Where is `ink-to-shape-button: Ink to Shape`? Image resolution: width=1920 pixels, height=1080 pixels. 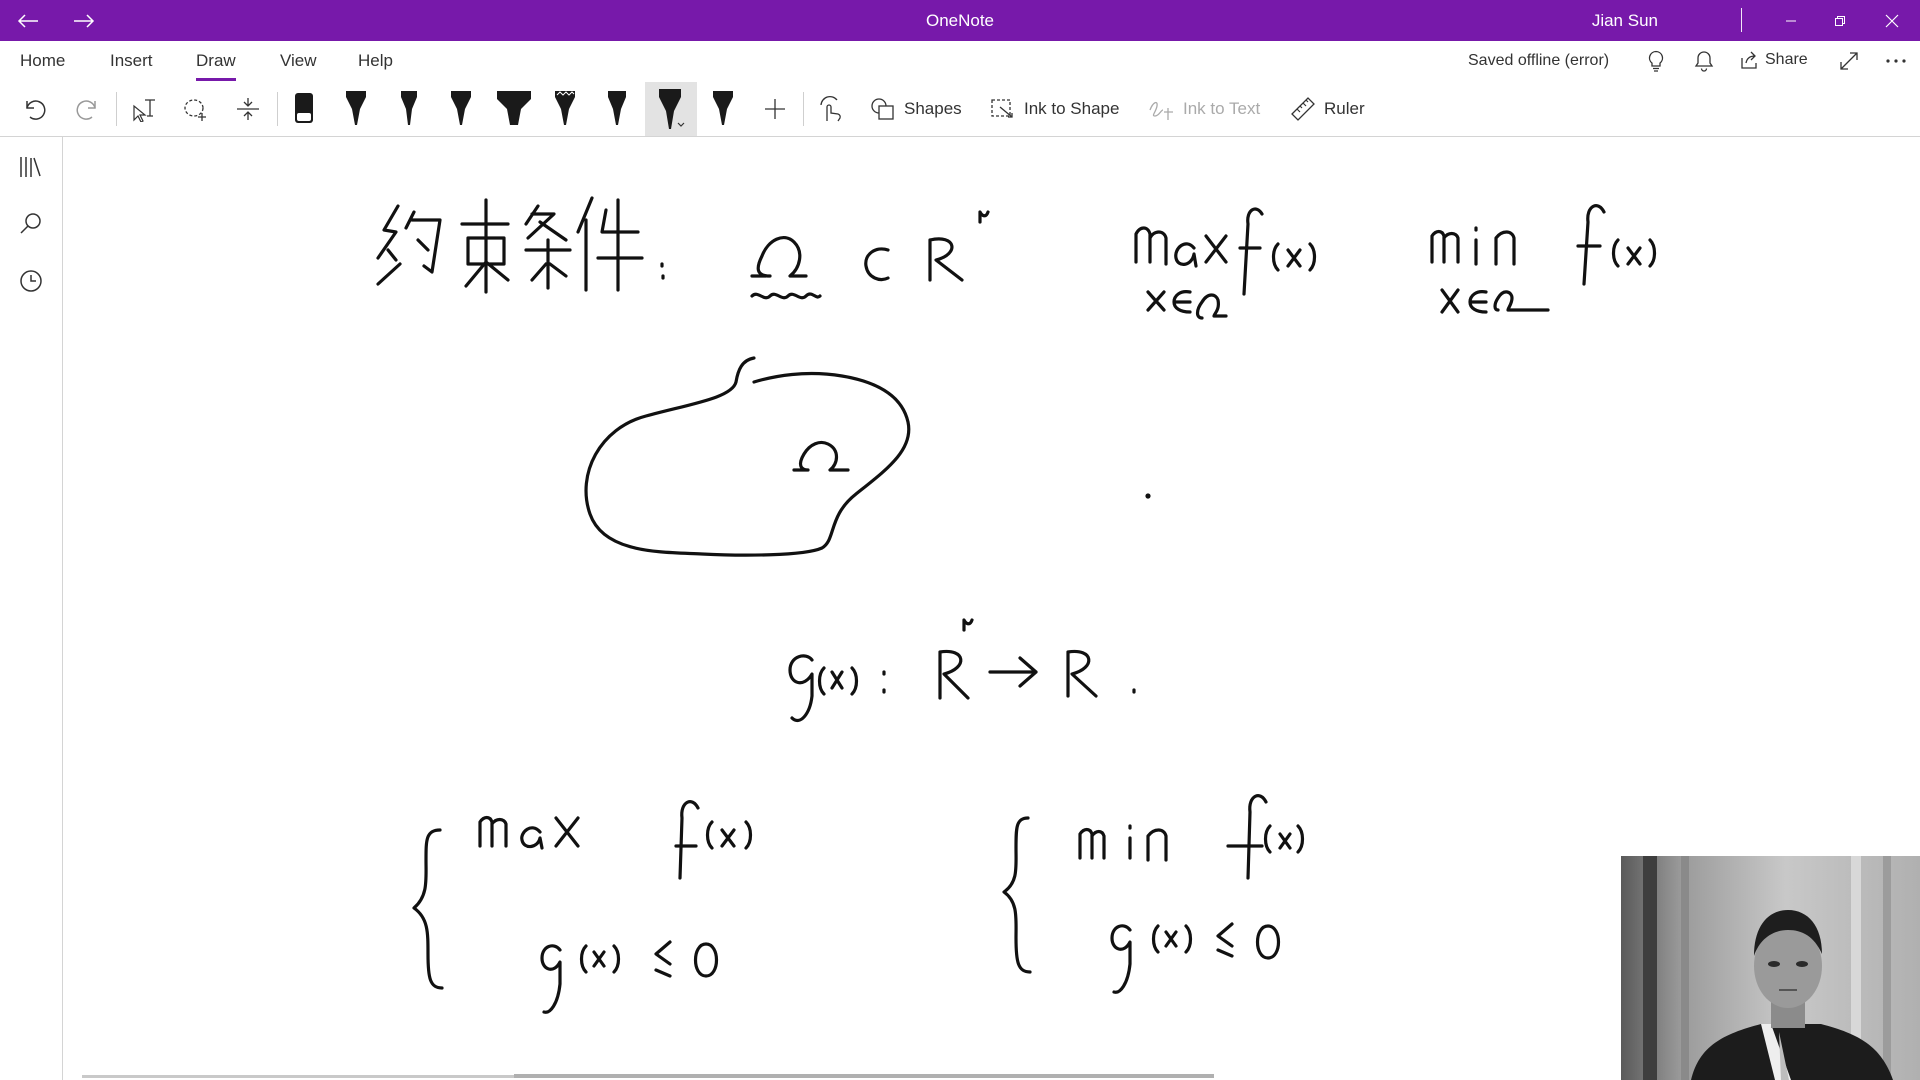 ink-to-shape-button: Ink to Shape is located at coordinates (1054, 109).